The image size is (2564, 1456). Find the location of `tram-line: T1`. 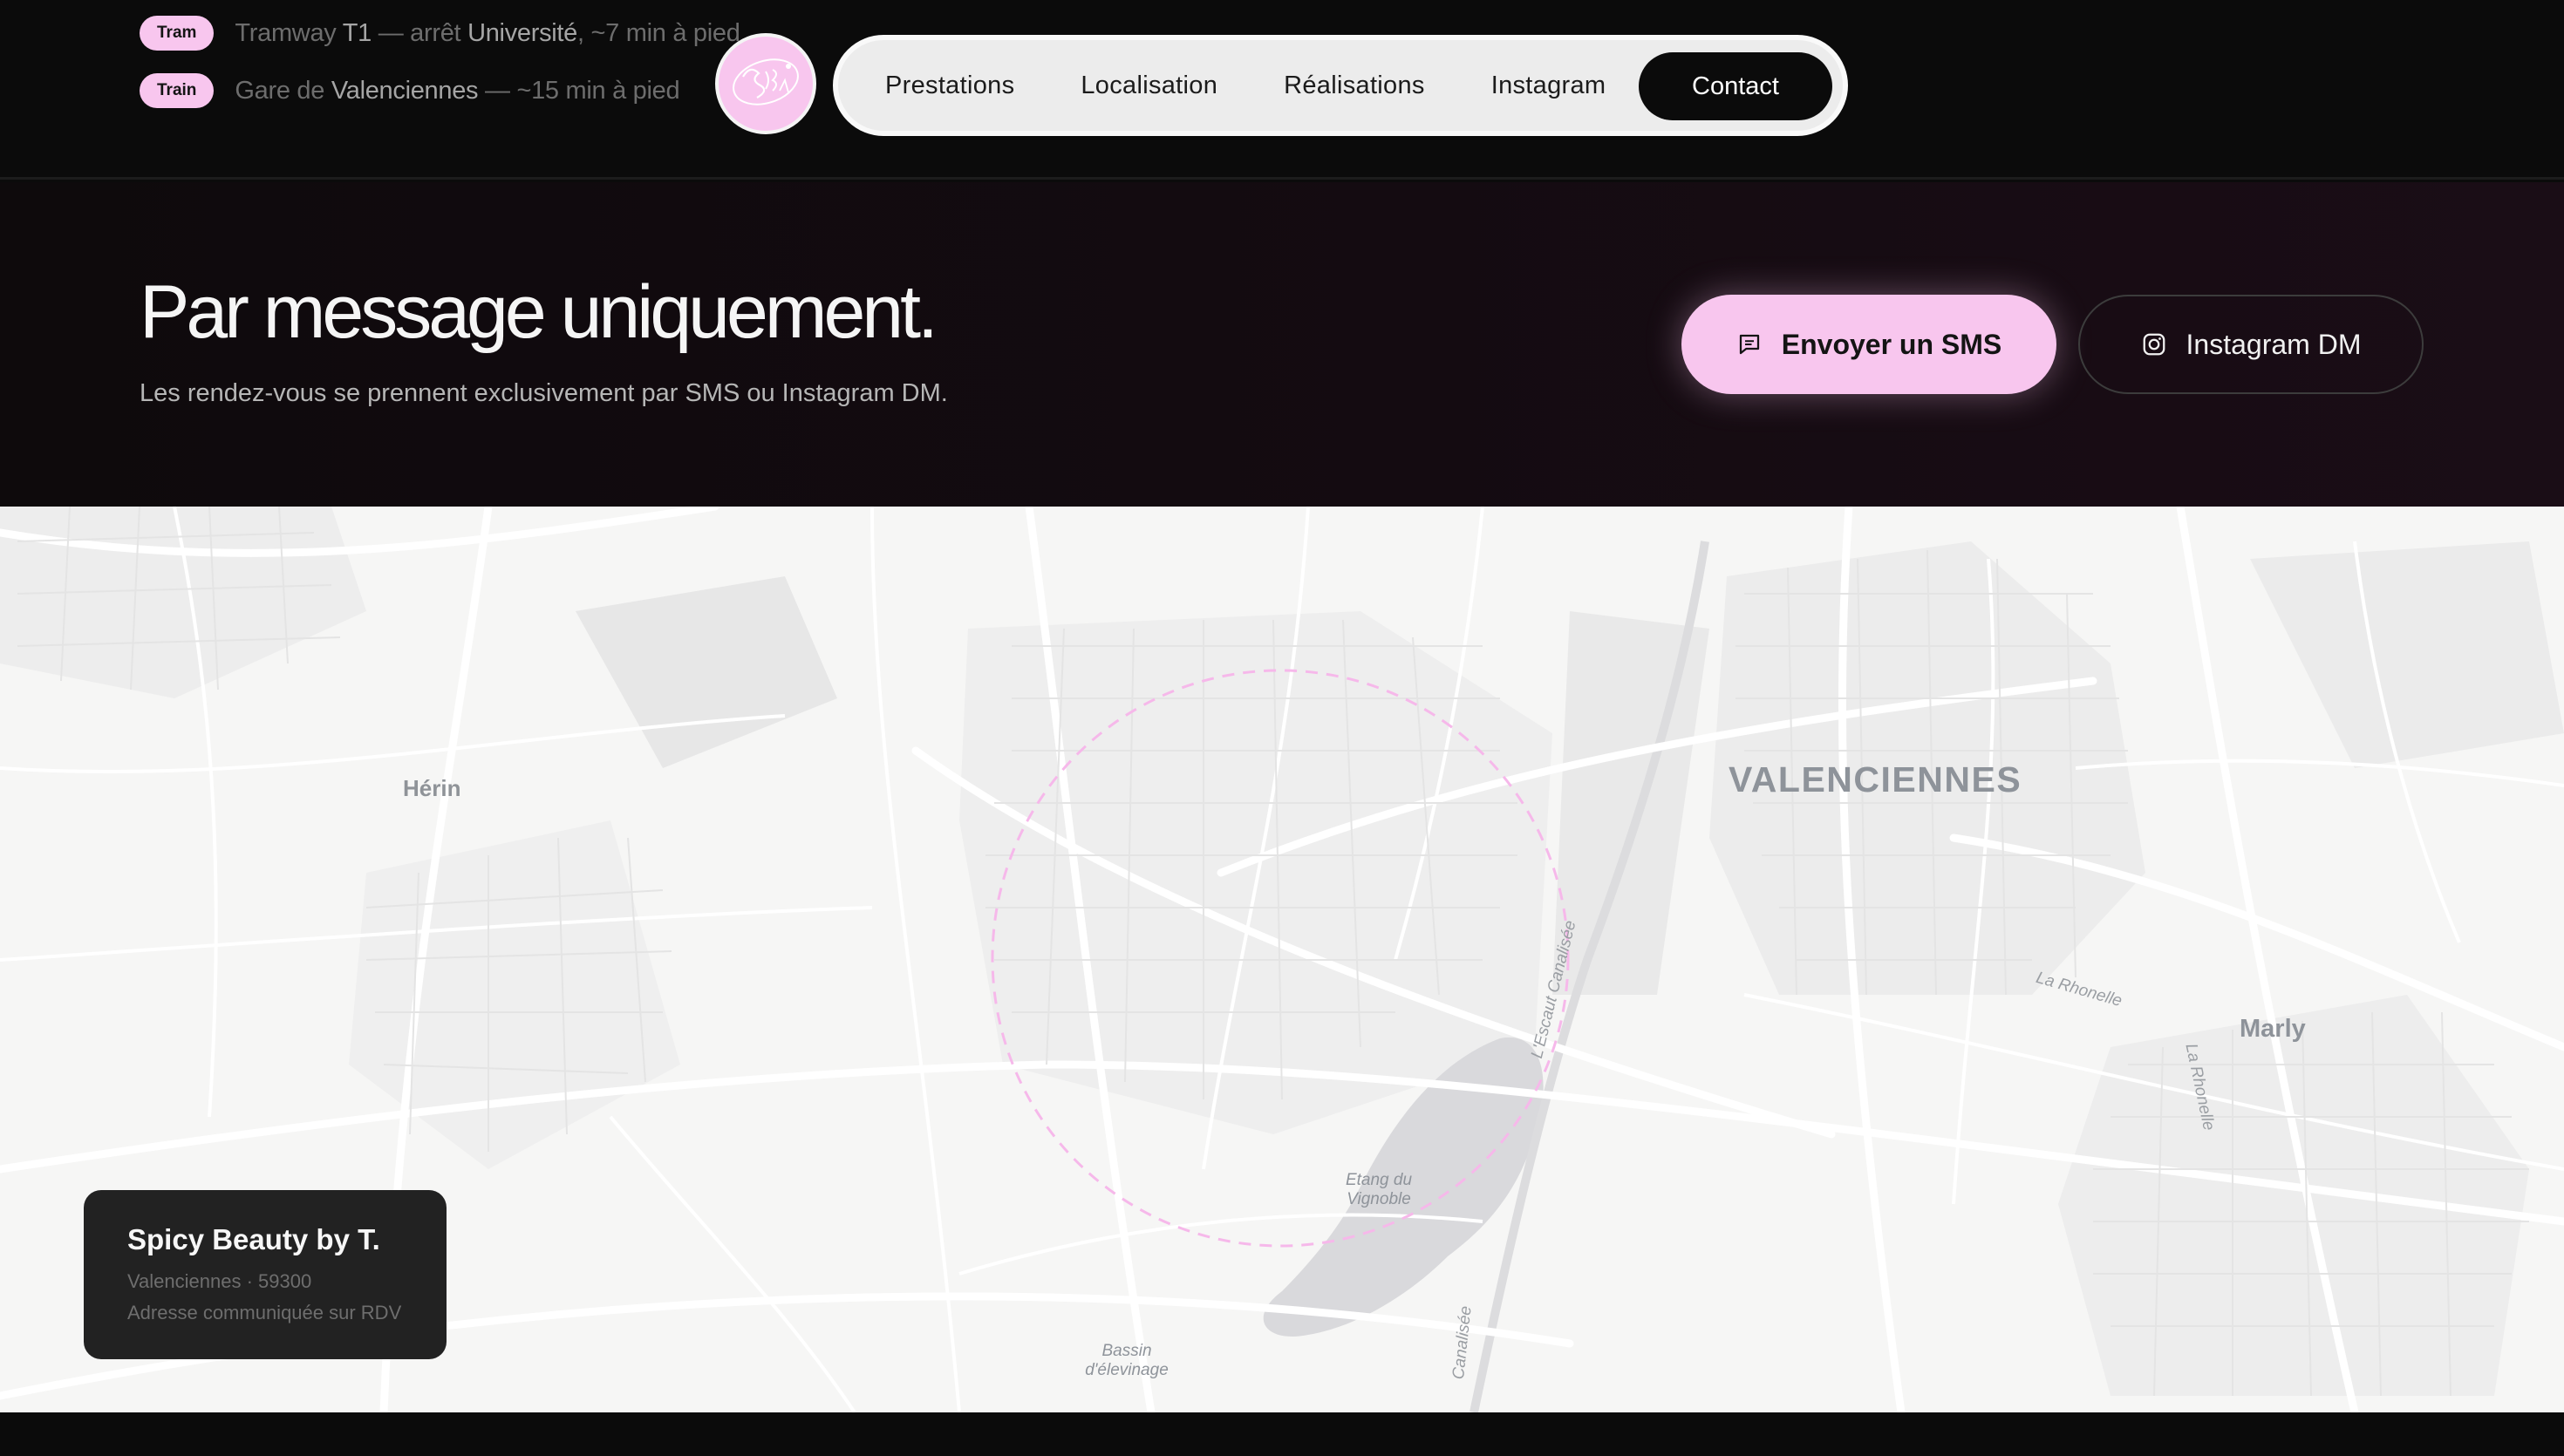

tram-line: T1 is located at coordinates (357, 32).